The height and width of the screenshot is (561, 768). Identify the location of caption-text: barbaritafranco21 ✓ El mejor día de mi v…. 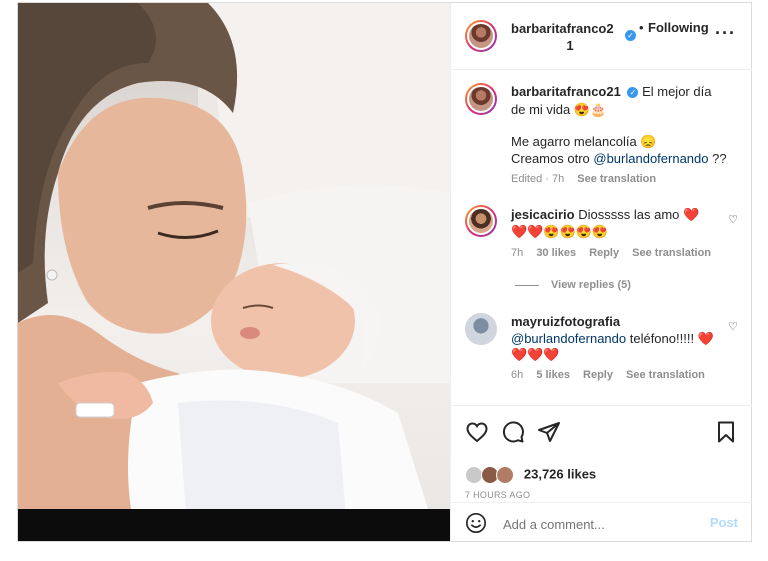
(619, 101).